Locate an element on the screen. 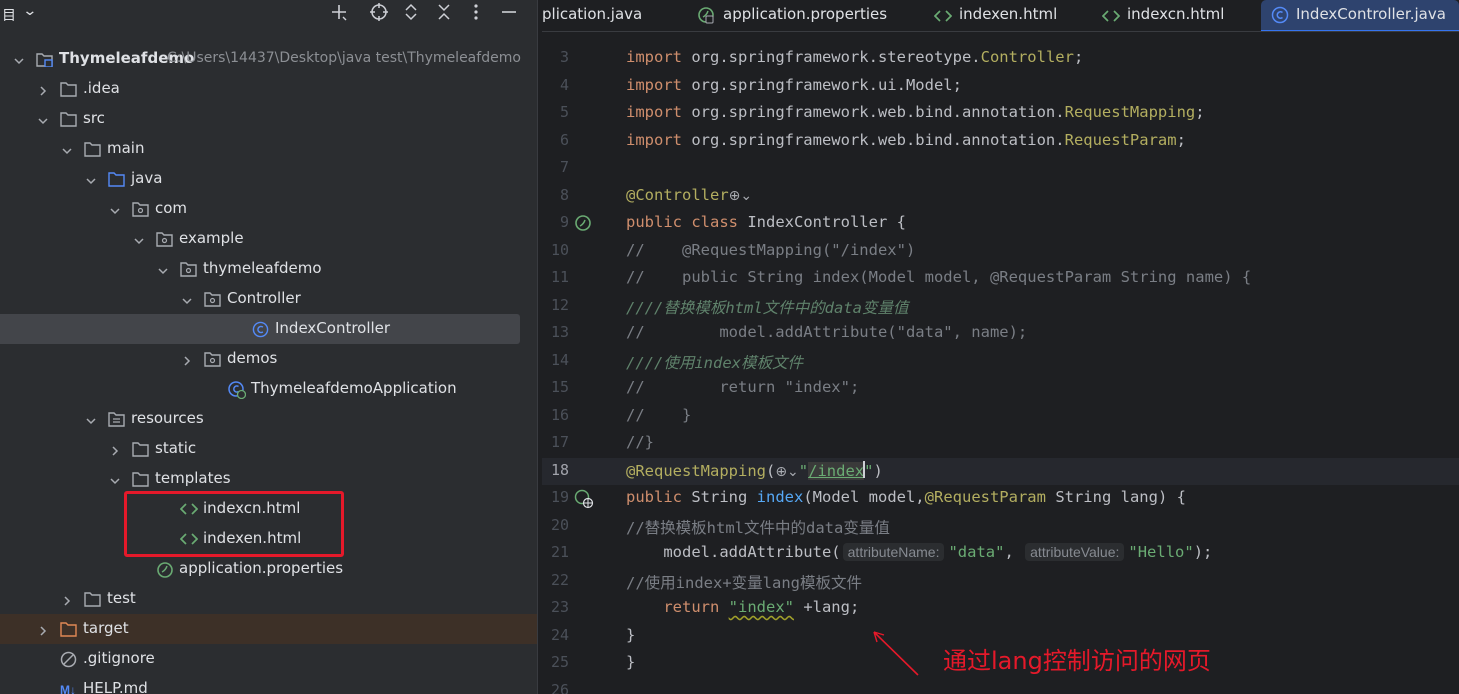 The width and height of the screenshot is (1459, 694). tree-item-thymeleafdemo: thymeleafdemo is located at coordinates (268, 269).